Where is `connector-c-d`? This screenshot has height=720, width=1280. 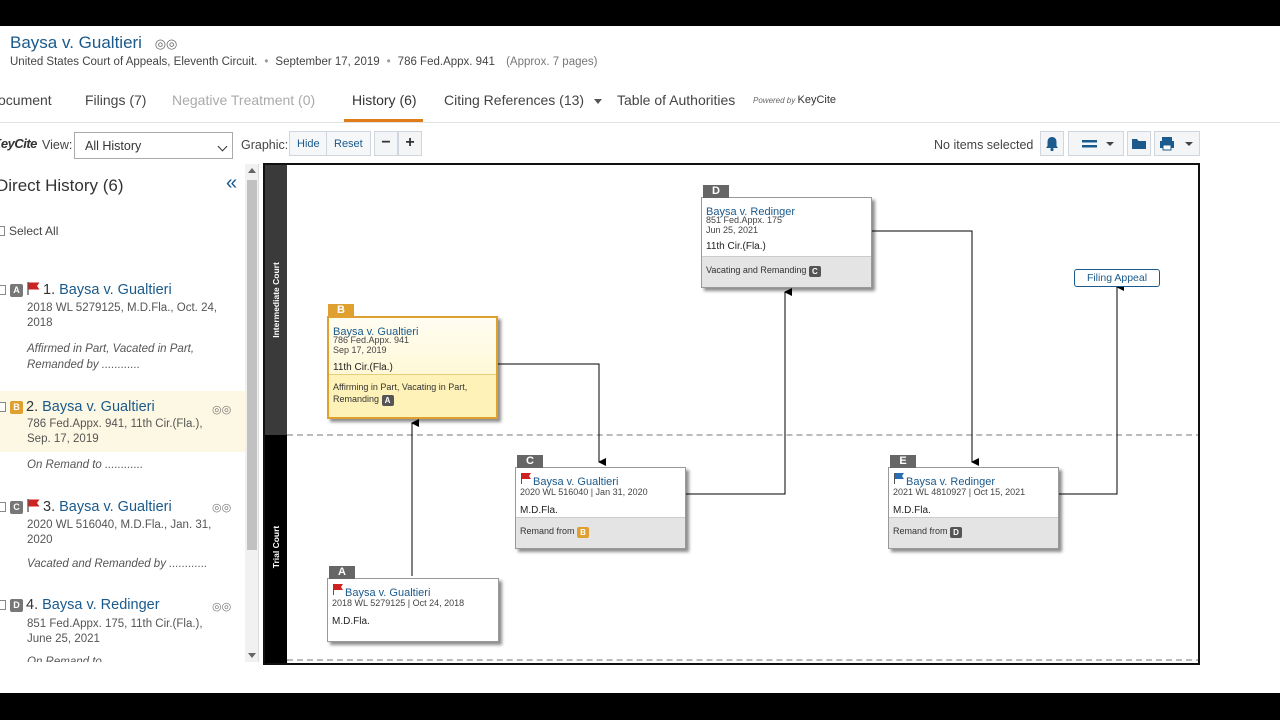 connector-c-d is located at coordinates (739, 391).